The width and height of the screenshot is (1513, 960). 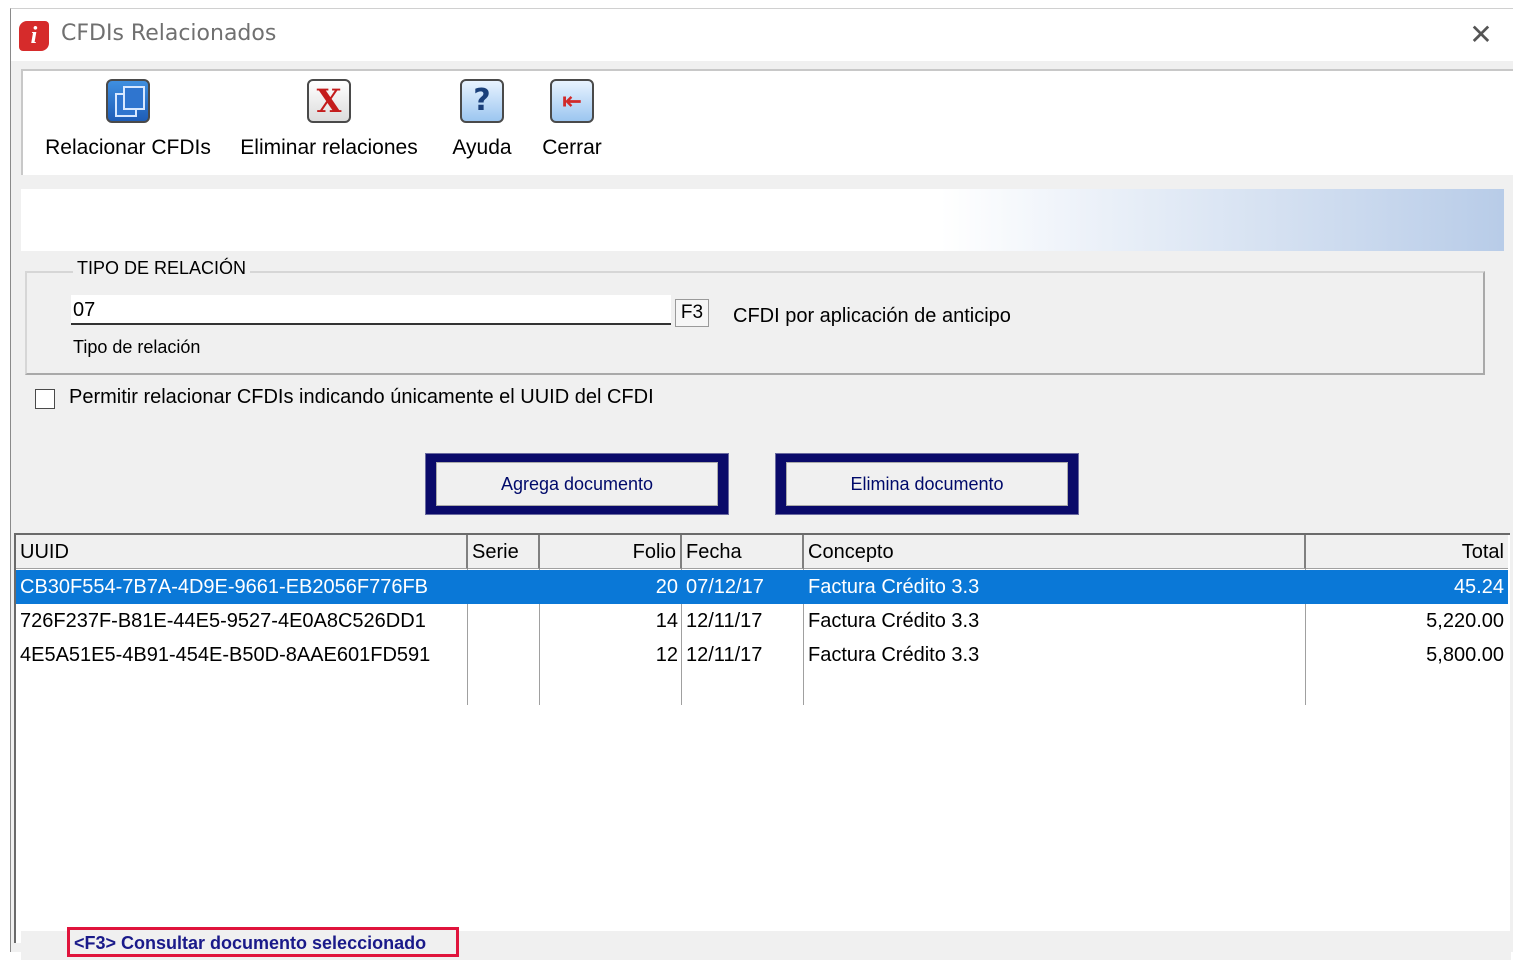 What do you see at coordinates (611, 552) in the screenshot?
I see `column-header-folio: Folio` at bounding box center [611, 552].